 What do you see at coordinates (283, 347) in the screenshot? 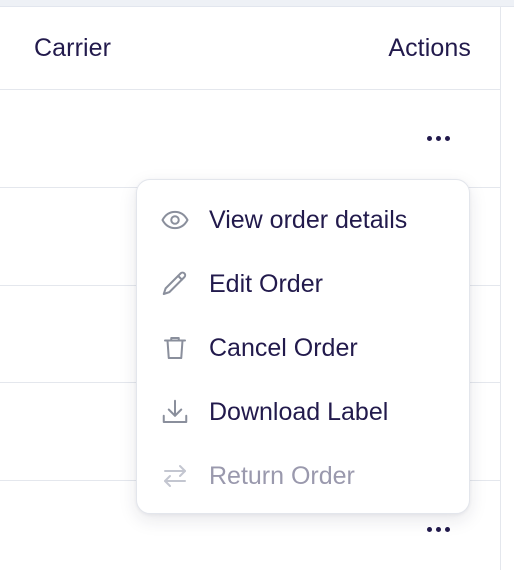
I see `menu-item-label: Cancel Order` at bounding box center [283, 347].